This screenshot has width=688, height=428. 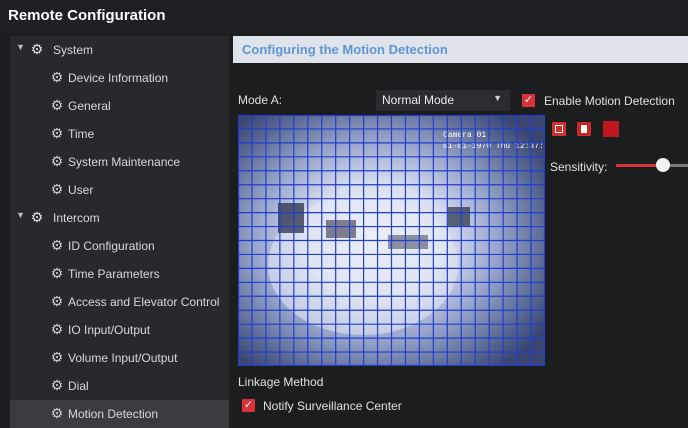 What do you see at coordinates (87, 15) in the screenshot?
I see `app-title: Remote Configuration` at bounding box center [87, 15].